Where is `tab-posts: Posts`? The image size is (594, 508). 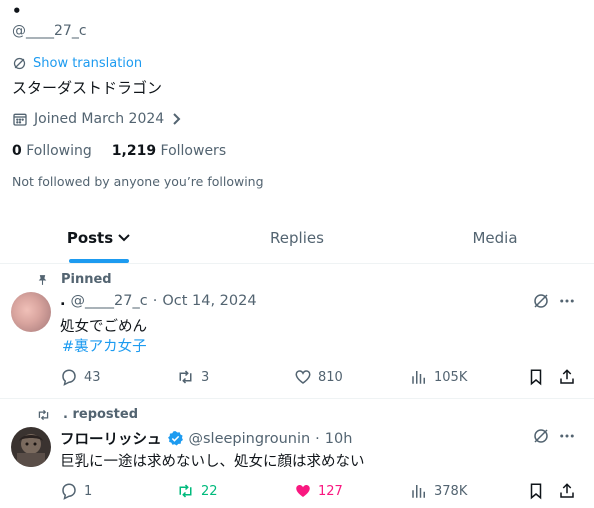
tab-posts: Posts is located at coordinates (99, 237).